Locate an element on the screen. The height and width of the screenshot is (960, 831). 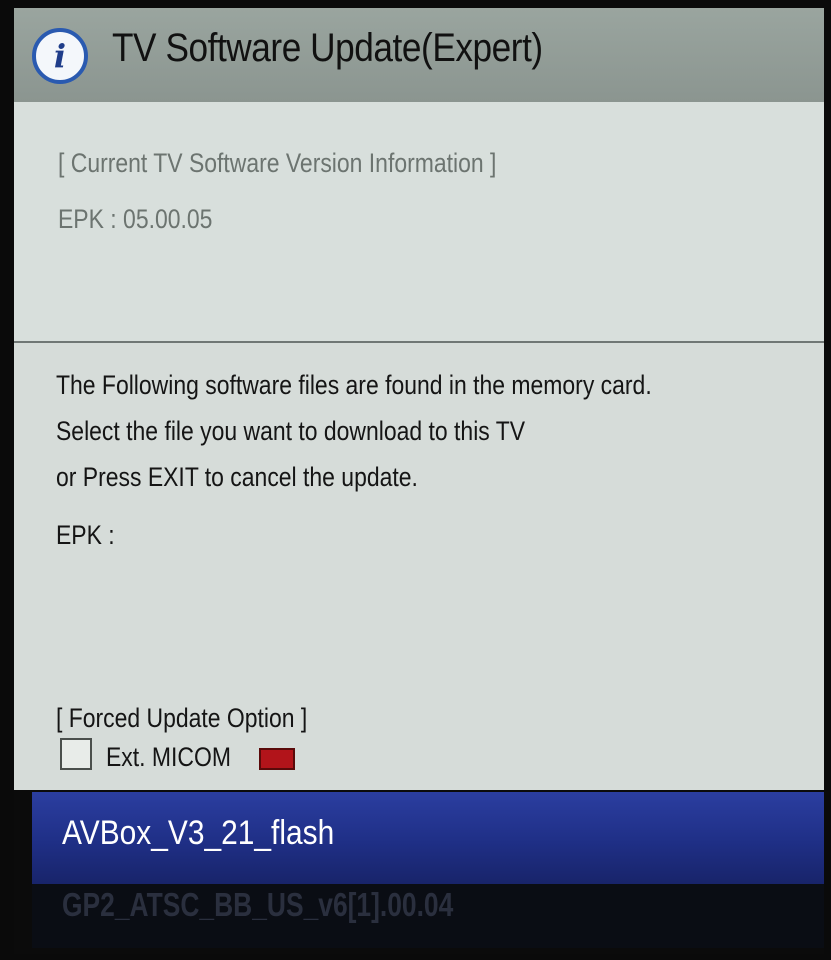
info-icon: i is located at coordinates (60, 56).